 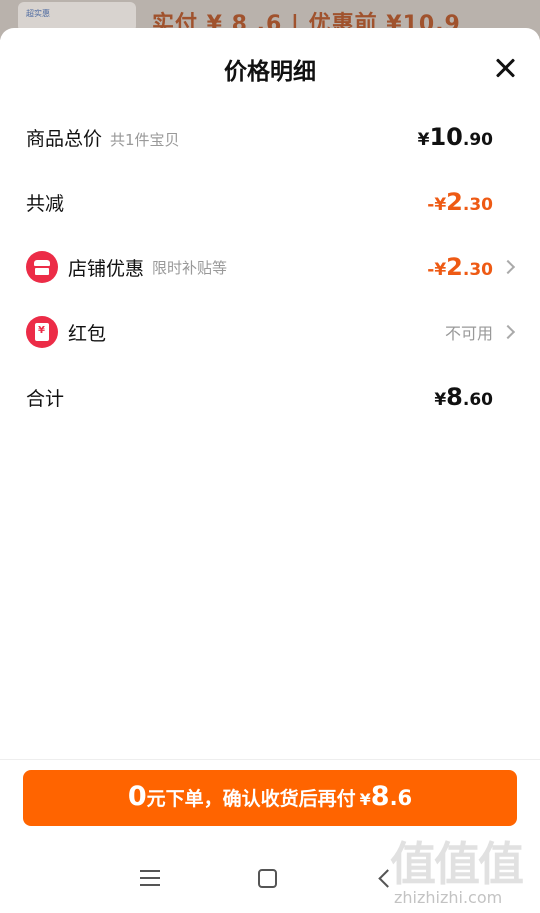 What do you see at coordinates (45, 398) in the screenshot?
I see `sum-label: 合计` at bounding box center [45, 398].